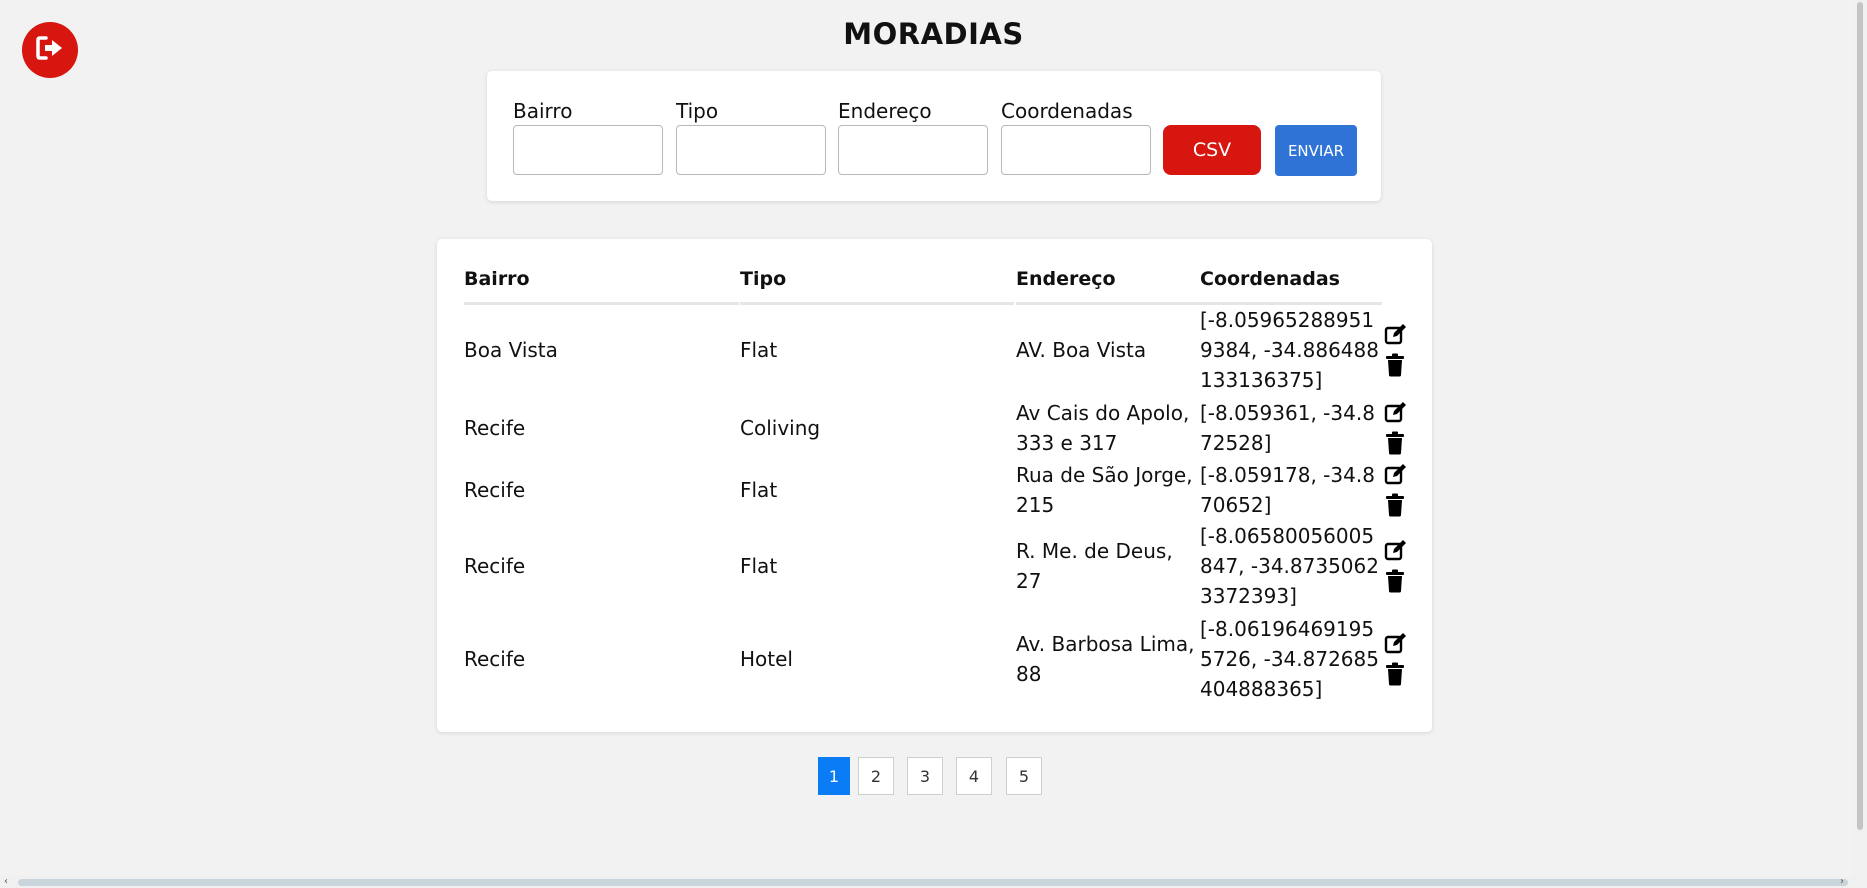 This screenshot has height=888, width=1867. Describe the element at coordinates (511, 350) in the screenshot. I see `cell-bairro-text: Boa Vista` at that location.